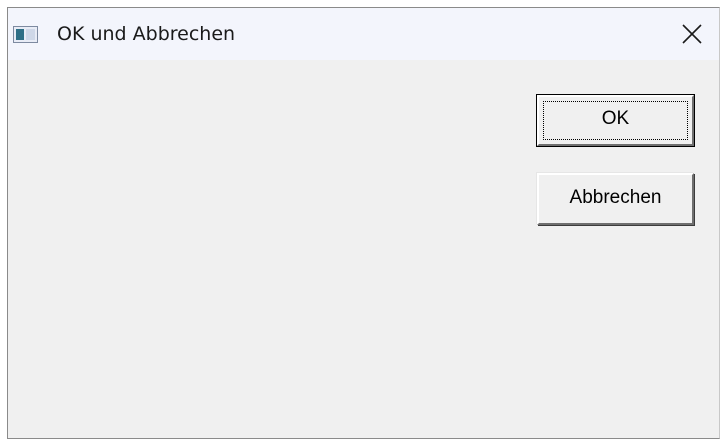 The image size is (722, 441). I want to click on close-button, so click(693, 34).